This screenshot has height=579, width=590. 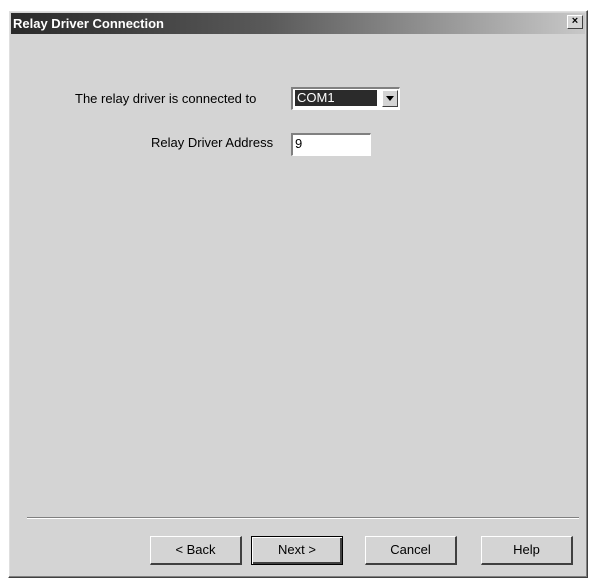 What do you see at coordinates (166, 98) in the screenshot?
I see `connection-label: The relay driver is connected to` at bounding box center [166, 98].